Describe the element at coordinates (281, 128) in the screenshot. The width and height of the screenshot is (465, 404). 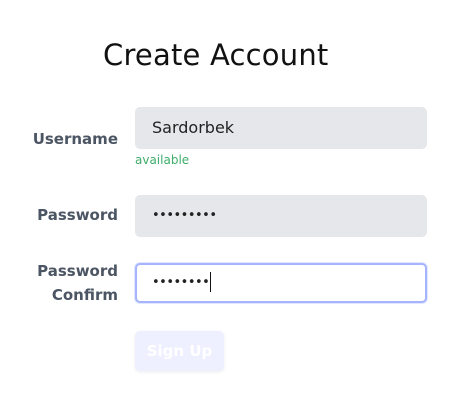
I see `username-input: Sardorbek` at that location.